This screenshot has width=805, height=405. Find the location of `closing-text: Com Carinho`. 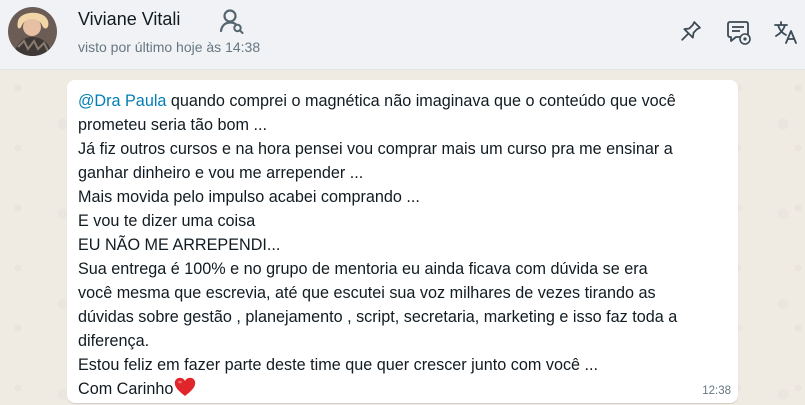

closing-text: Com Carinho is located at coordinates (126, 389).